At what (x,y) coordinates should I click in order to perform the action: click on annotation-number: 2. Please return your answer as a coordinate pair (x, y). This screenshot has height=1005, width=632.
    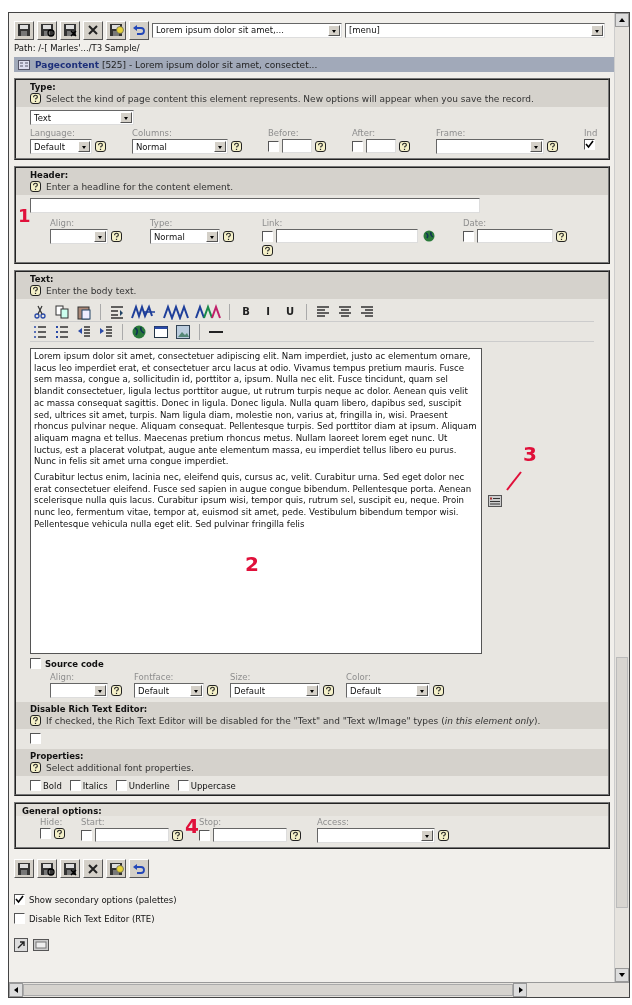
    Looking at the image, I should click on (252, 564).